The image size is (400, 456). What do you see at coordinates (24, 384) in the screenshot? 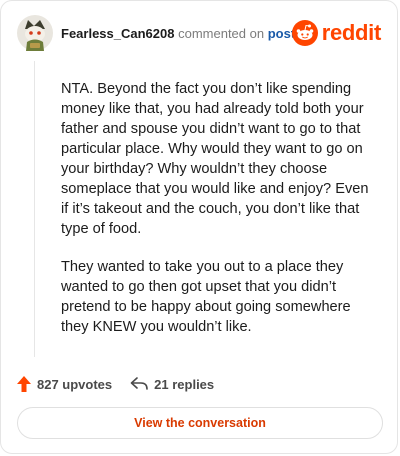
I see `upvote-arrow-icon` at bounding box center [24, 384].